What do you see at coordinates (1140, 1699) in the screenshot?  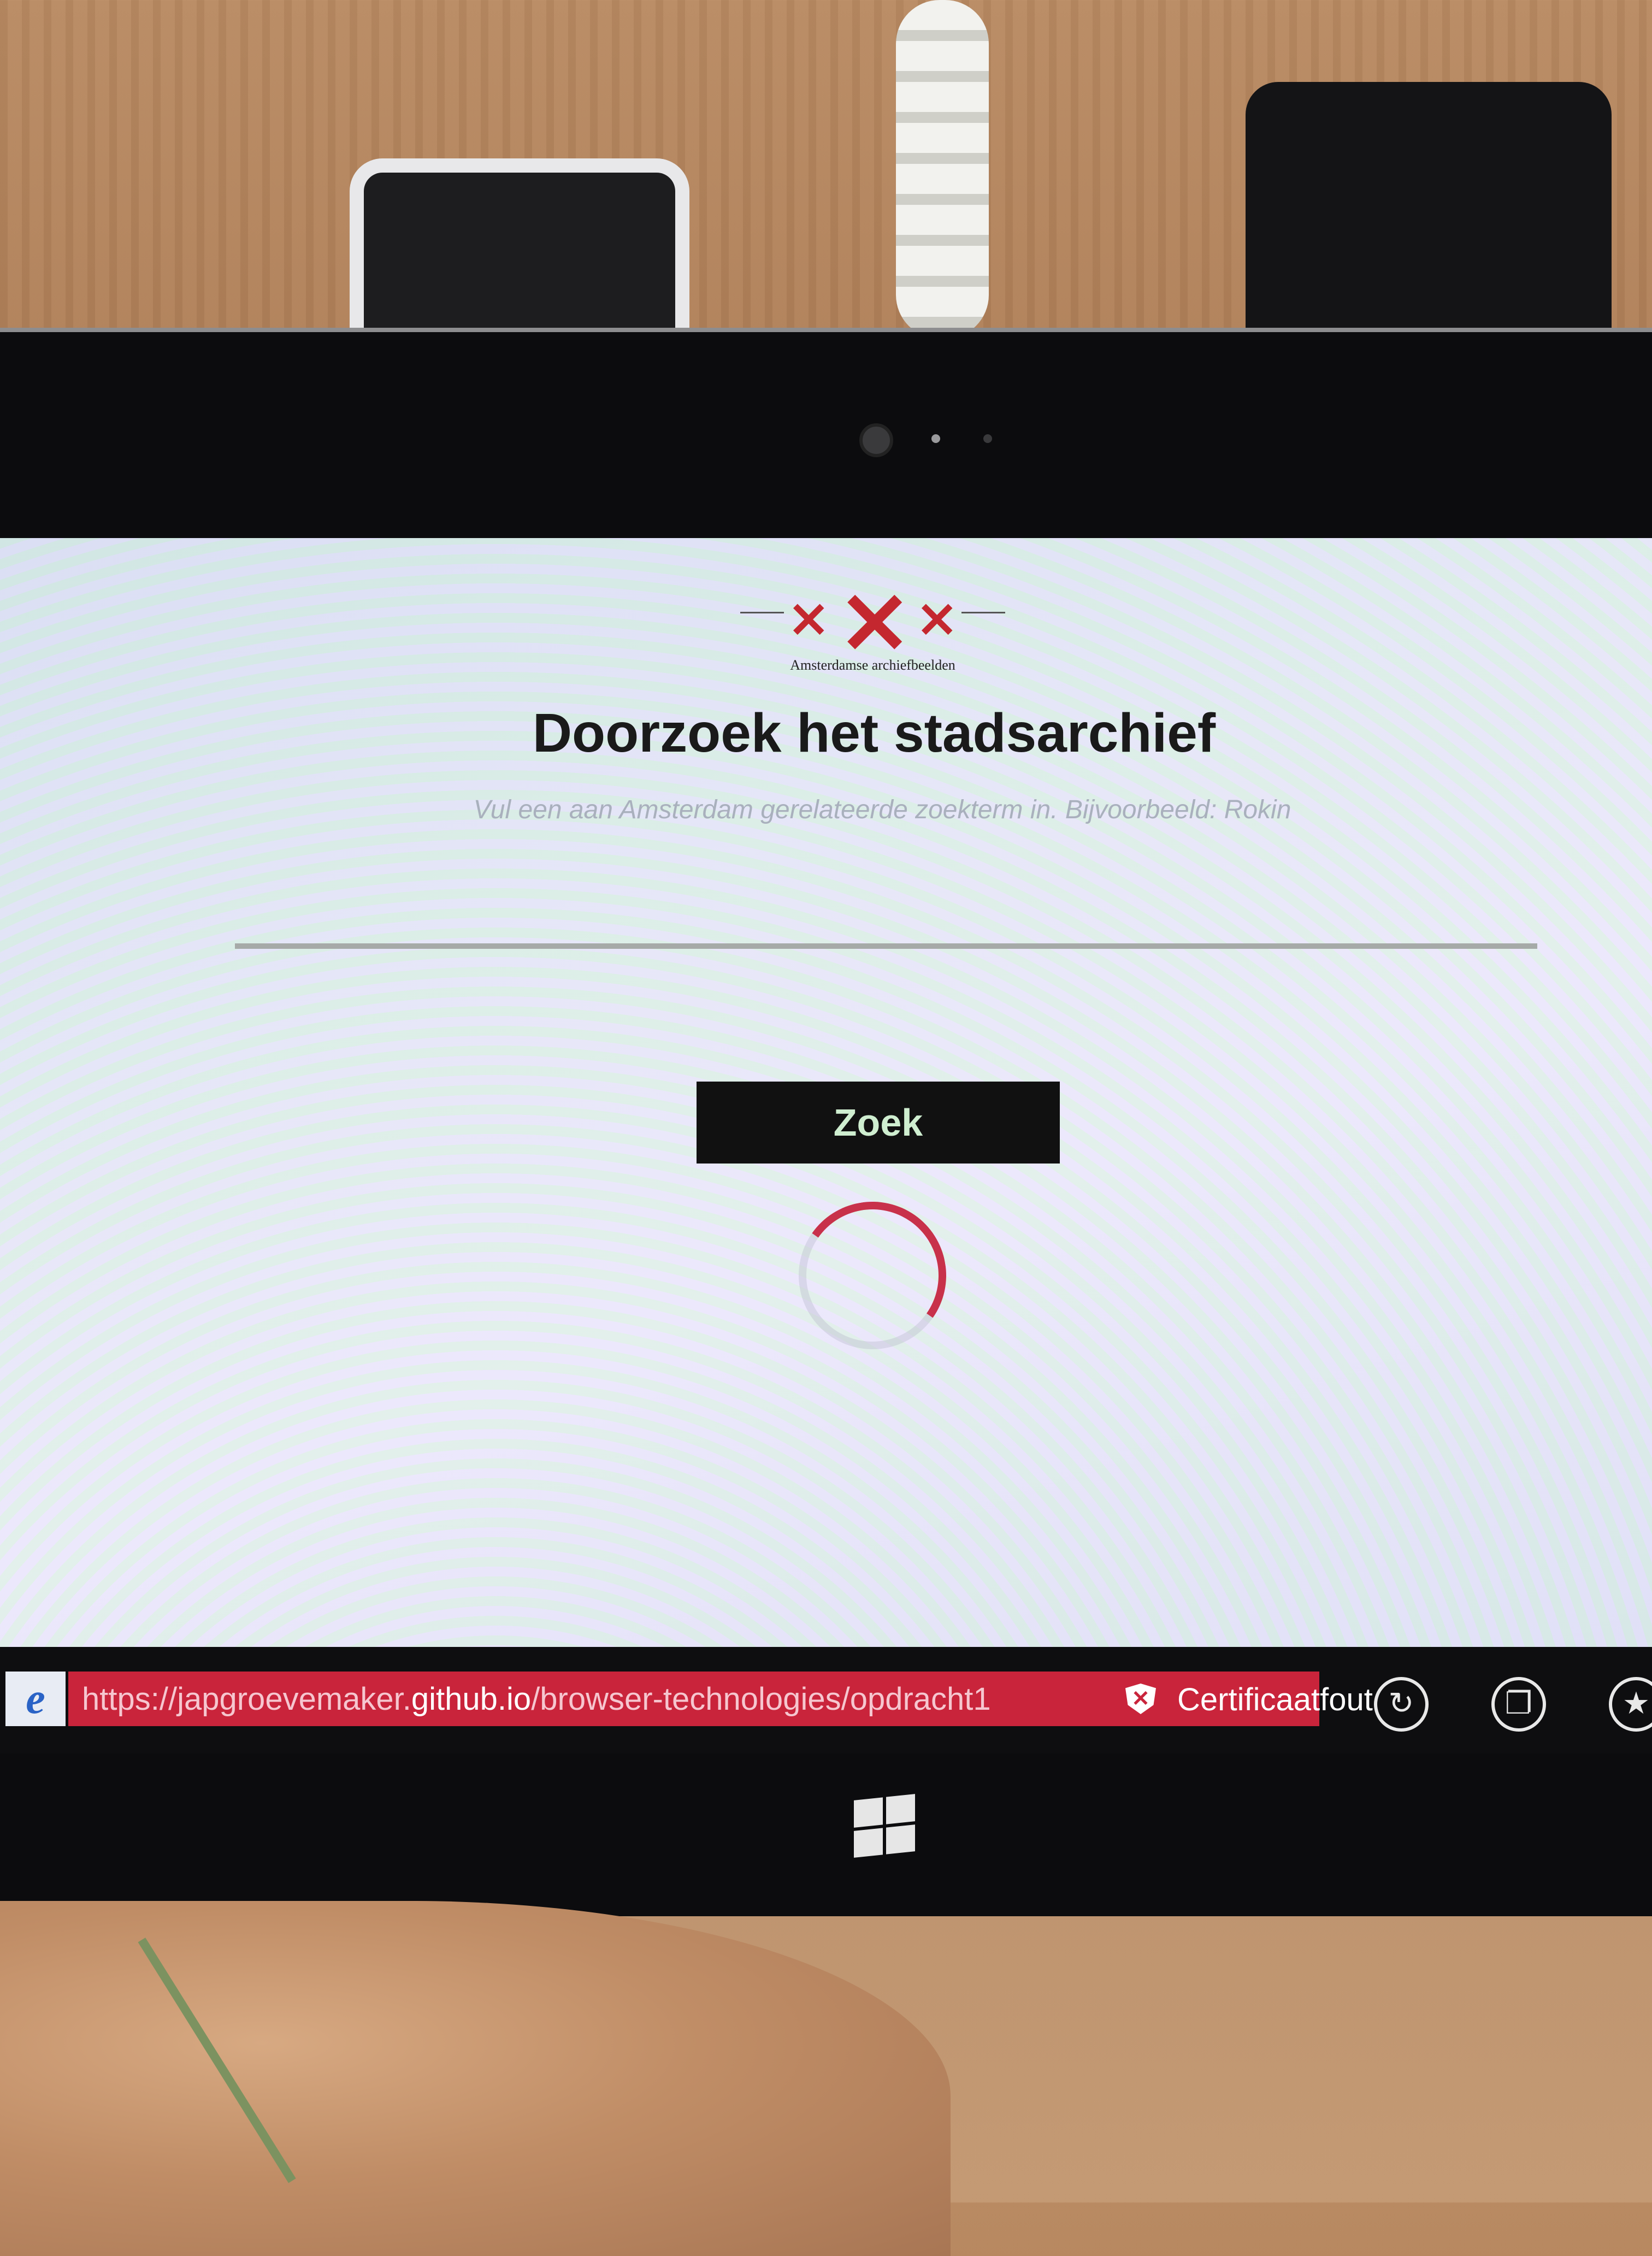 I see `shield-icon: ✕` at bounding box center [1140, 1699].